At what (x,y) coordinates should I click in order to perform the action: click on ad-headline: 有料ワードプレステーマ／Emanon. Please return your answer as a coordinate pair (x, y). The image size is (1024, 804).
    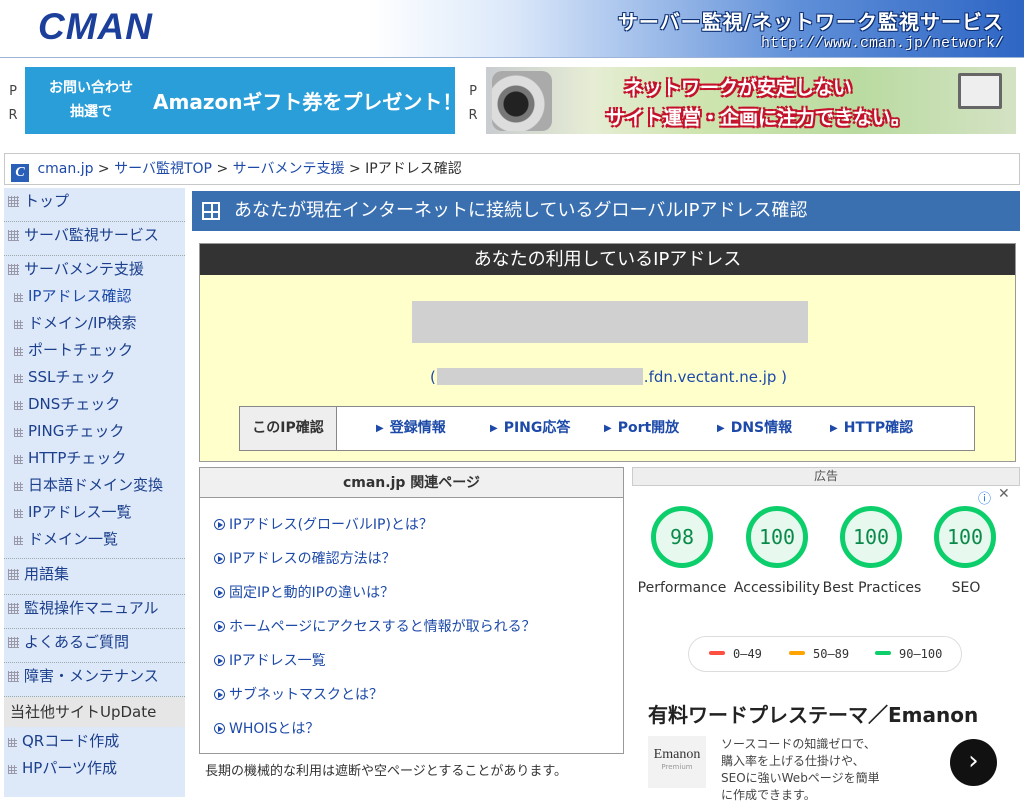
    Looking at the image, I should click on (813, 715).